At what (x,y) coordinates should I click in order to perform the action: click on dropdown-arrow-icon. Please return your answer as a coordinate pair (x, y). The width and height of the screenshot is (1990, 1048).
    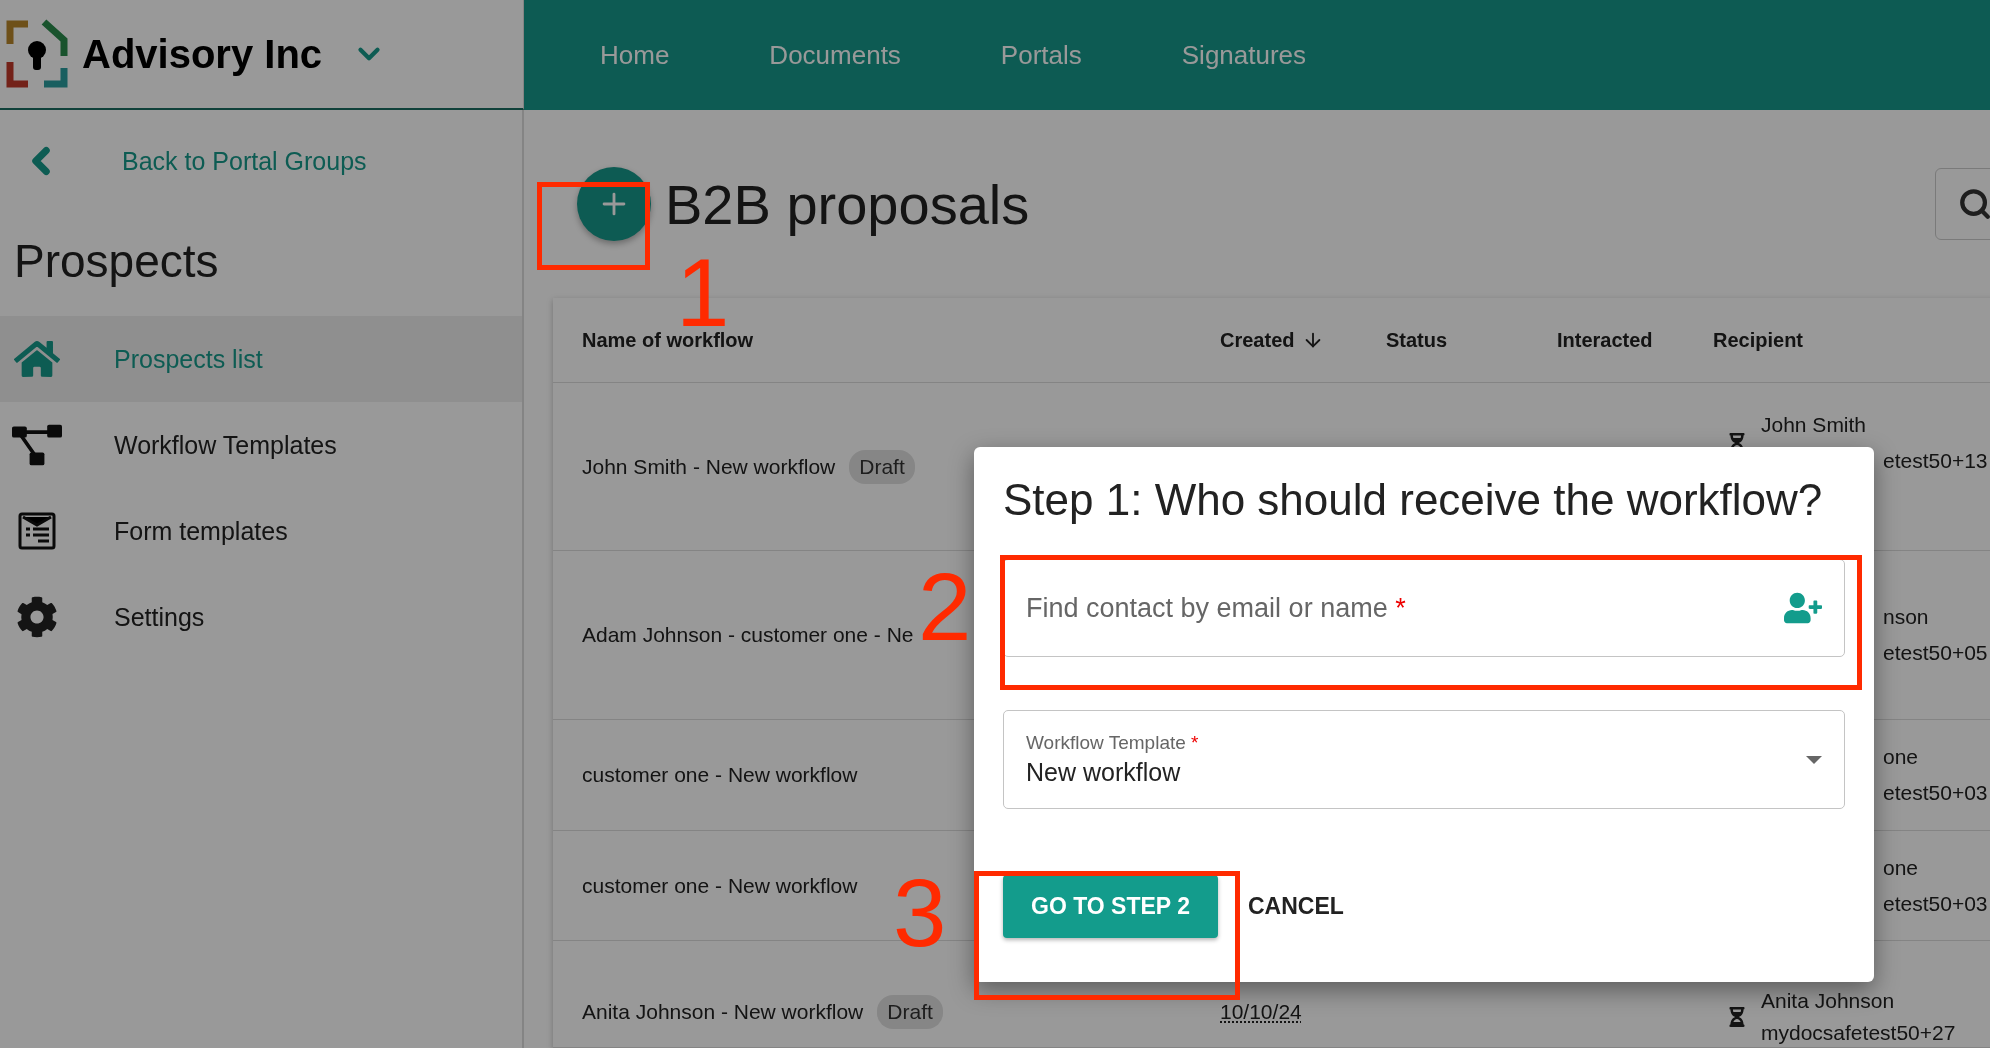
    Looking at the image, I should click on (1814, 759).